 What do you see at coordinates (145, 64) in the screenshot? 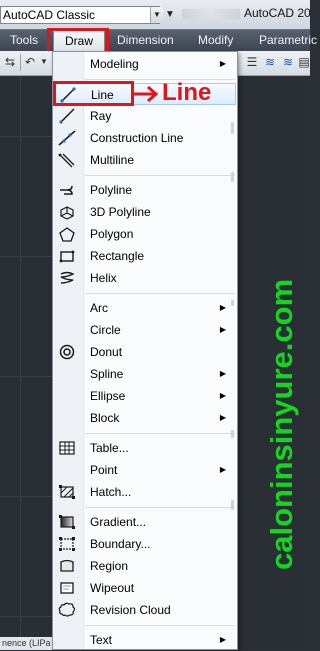
I see `menu-item-modeling: Modeling ▶` at bounding box center [145, 64].